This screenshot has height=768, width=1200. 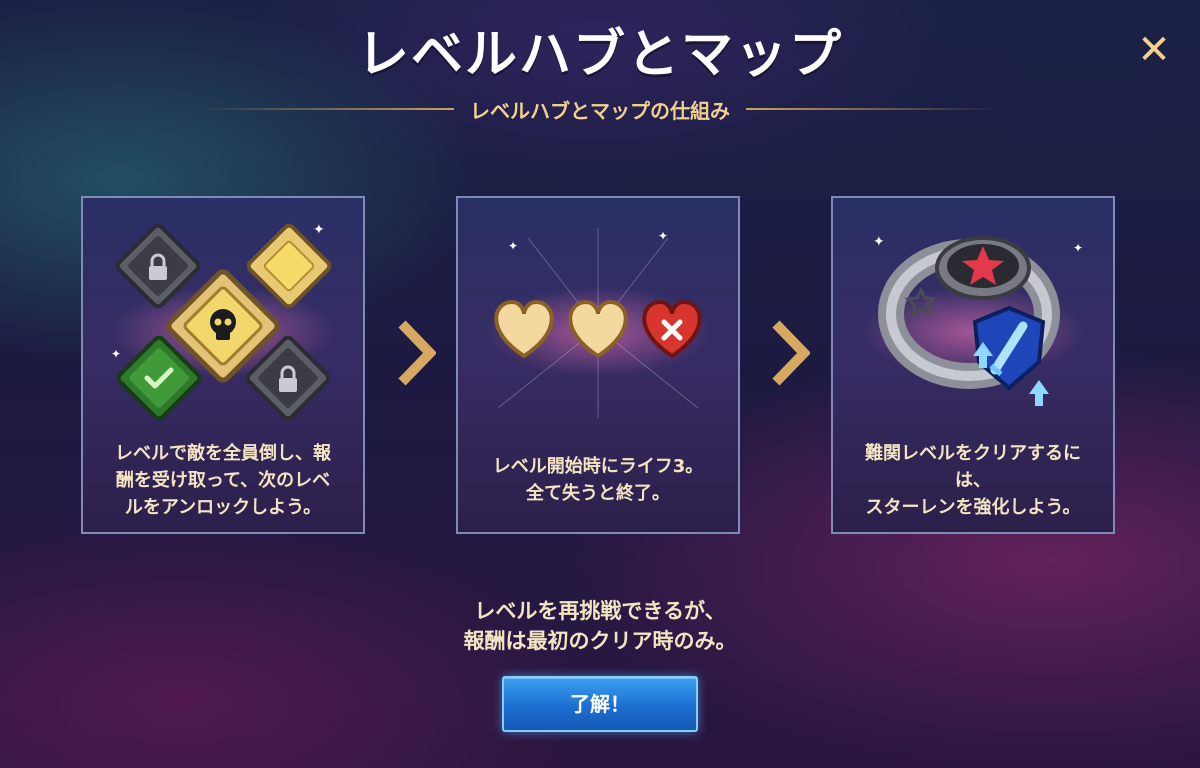 I want to click on subtitle-row: レベルハブとマップの仕組み, so click(x=600, y=109).